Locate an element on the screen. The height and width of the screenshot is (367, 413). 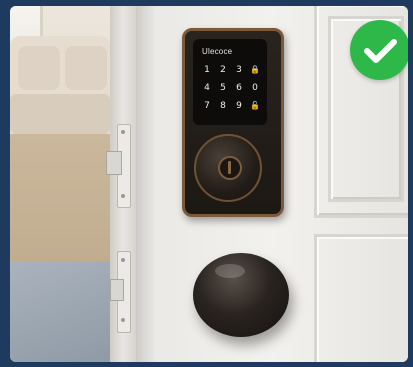
lock-icon: 🔒 is located at coordinates (255, 69).